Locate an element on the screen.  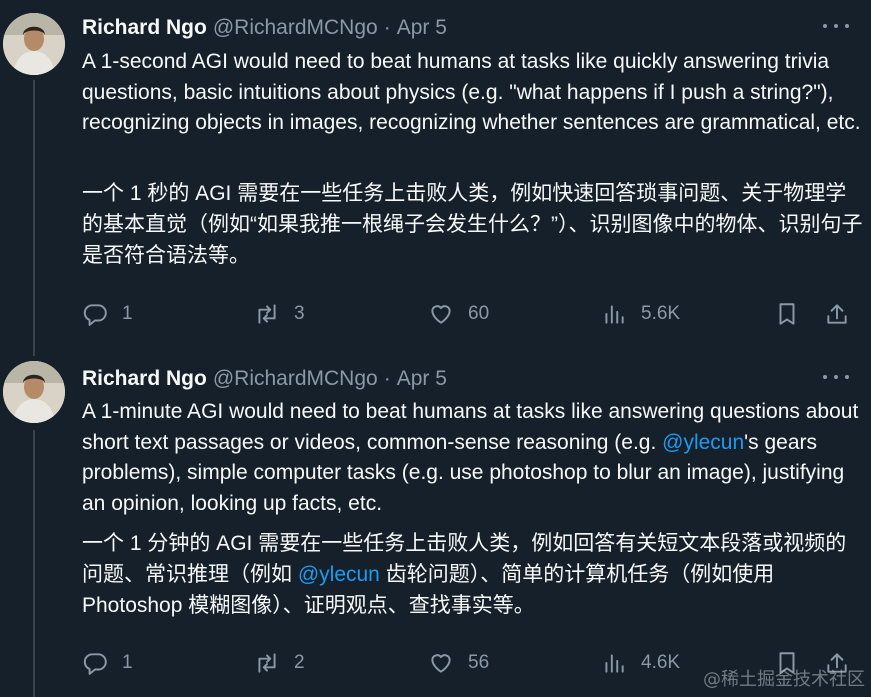
like-count: 60 is located at coordinates (479, 313).